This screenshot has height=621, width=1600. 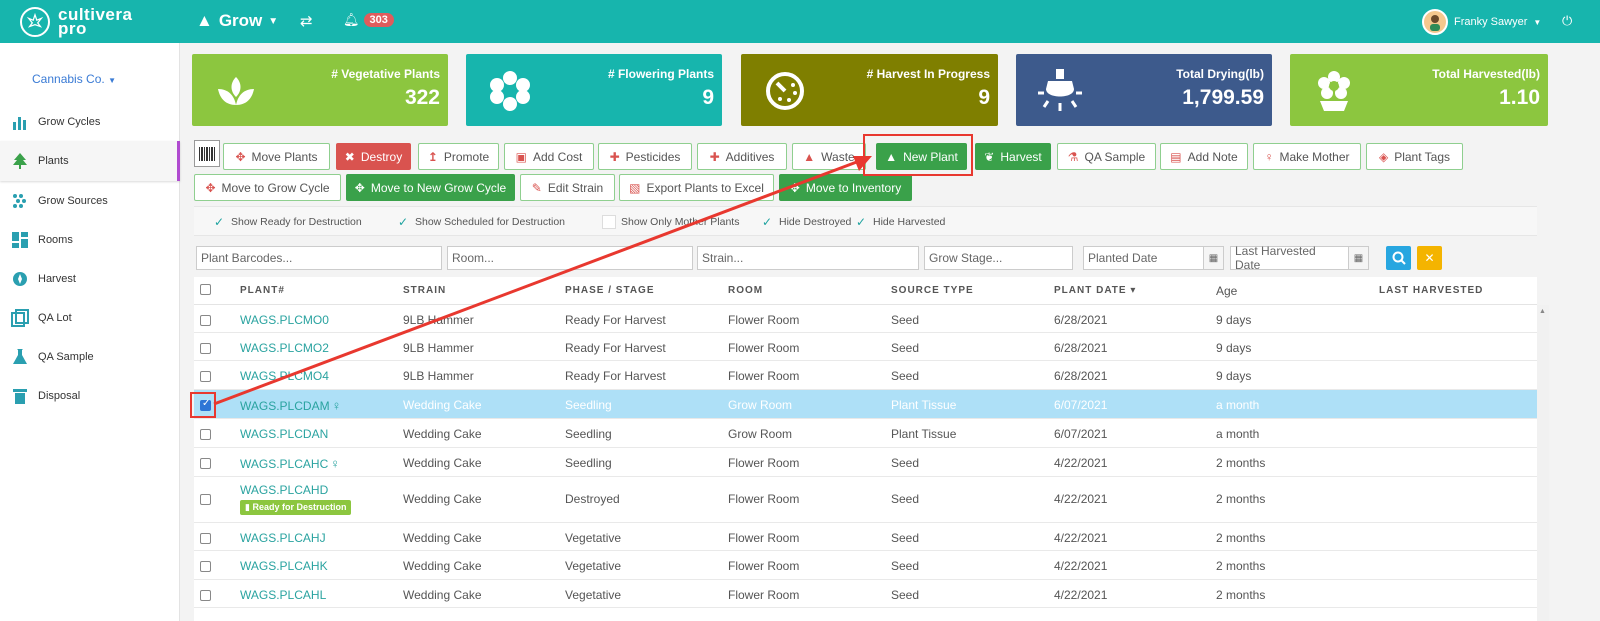 I want to click on sidebar-item-grow-cycles: Grow Cycles, so click(x=90, y=122).